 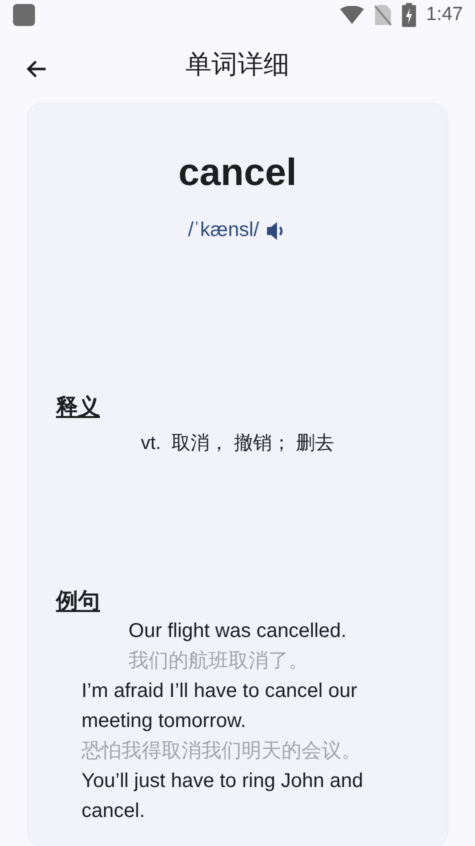 What do you see at coordinates (222, 751) in the screenshot?
I see `example-translation: 恐怕我得取消我们明天的会议。` at bounding box center [222, 751].